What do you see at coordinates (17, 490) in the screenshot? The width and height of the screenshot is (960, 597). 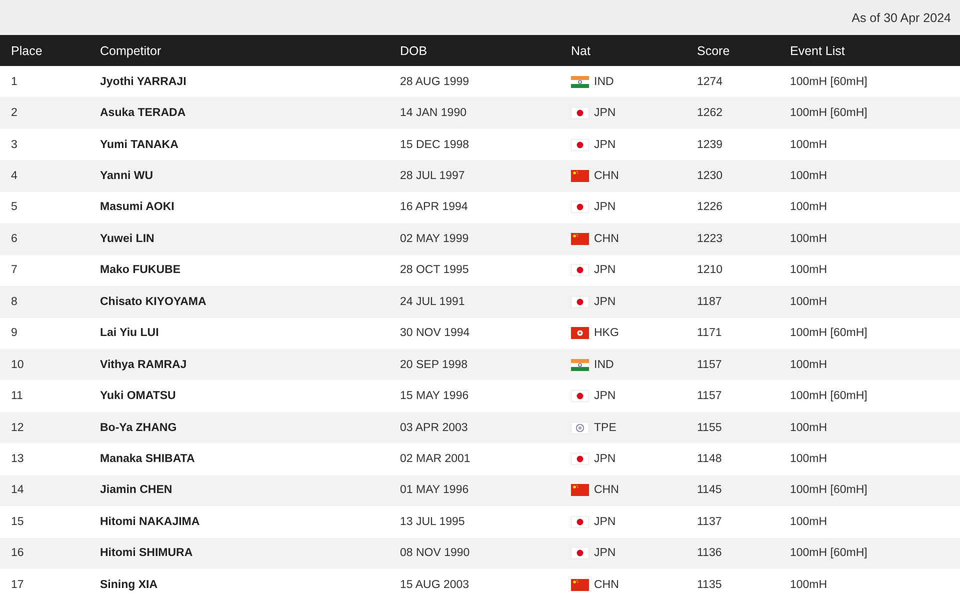 I see `place-cell-text: 14` at bounding box center [17, 490].